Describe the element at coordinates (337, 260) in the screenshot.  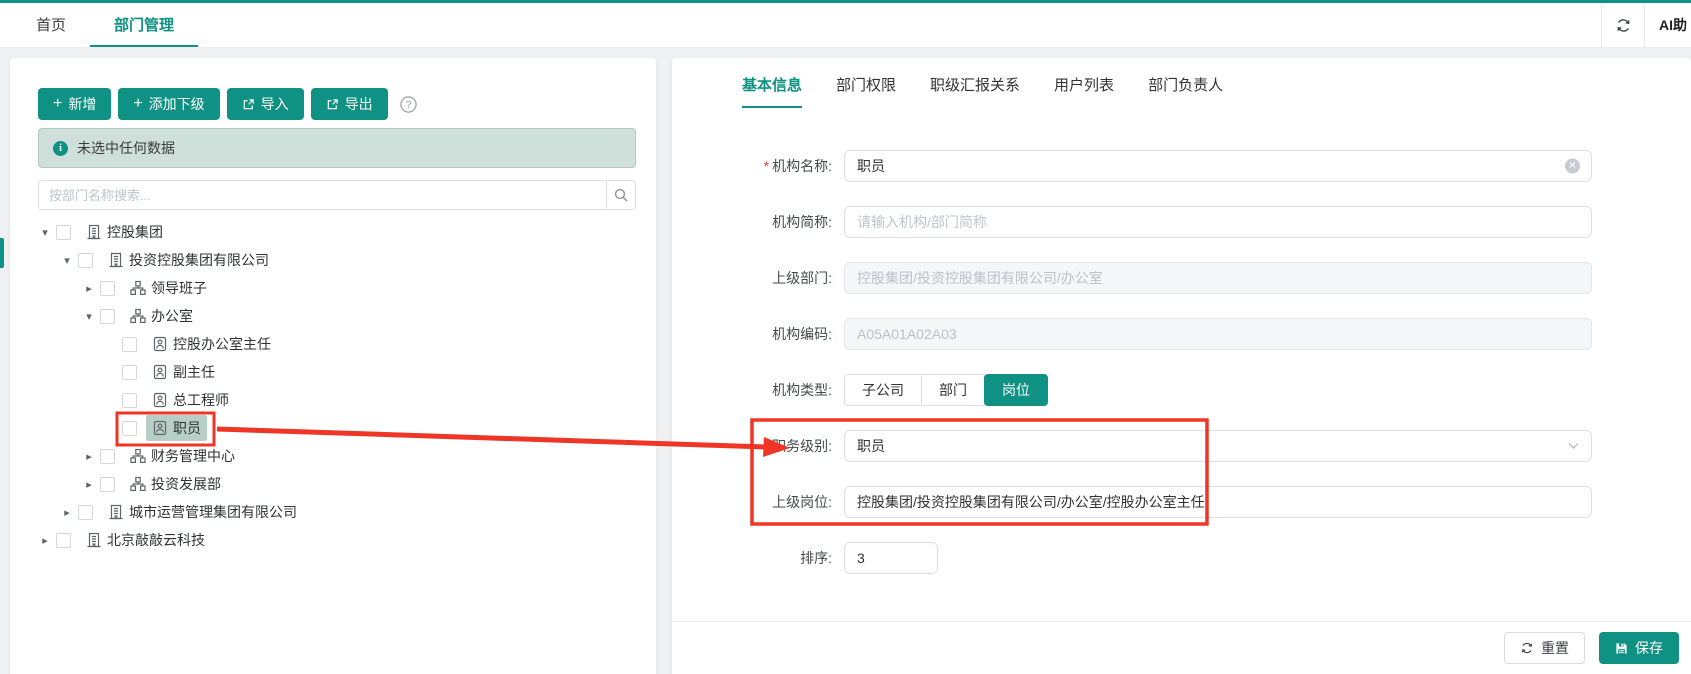
I see `tree-node: ▾ 投资控股集团有限公司` at that location.